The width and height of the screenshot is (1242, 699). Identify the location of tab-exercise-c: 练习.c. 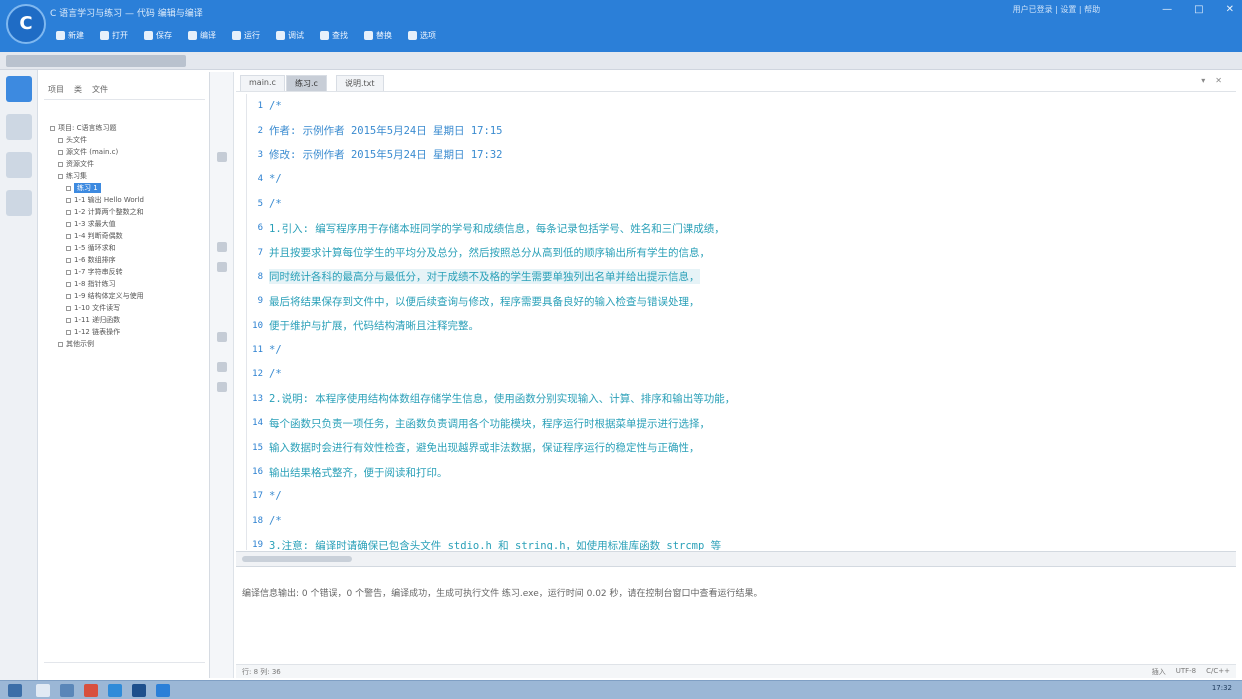
(306, 83).